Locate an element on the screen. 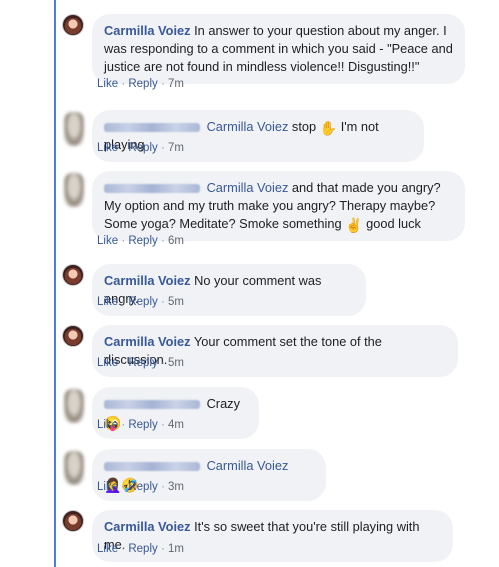 Image resolution: width=499 pixels, height=567 pixels. comment-actions: Like · Reply · 1m is located at coordinates (140, 549).